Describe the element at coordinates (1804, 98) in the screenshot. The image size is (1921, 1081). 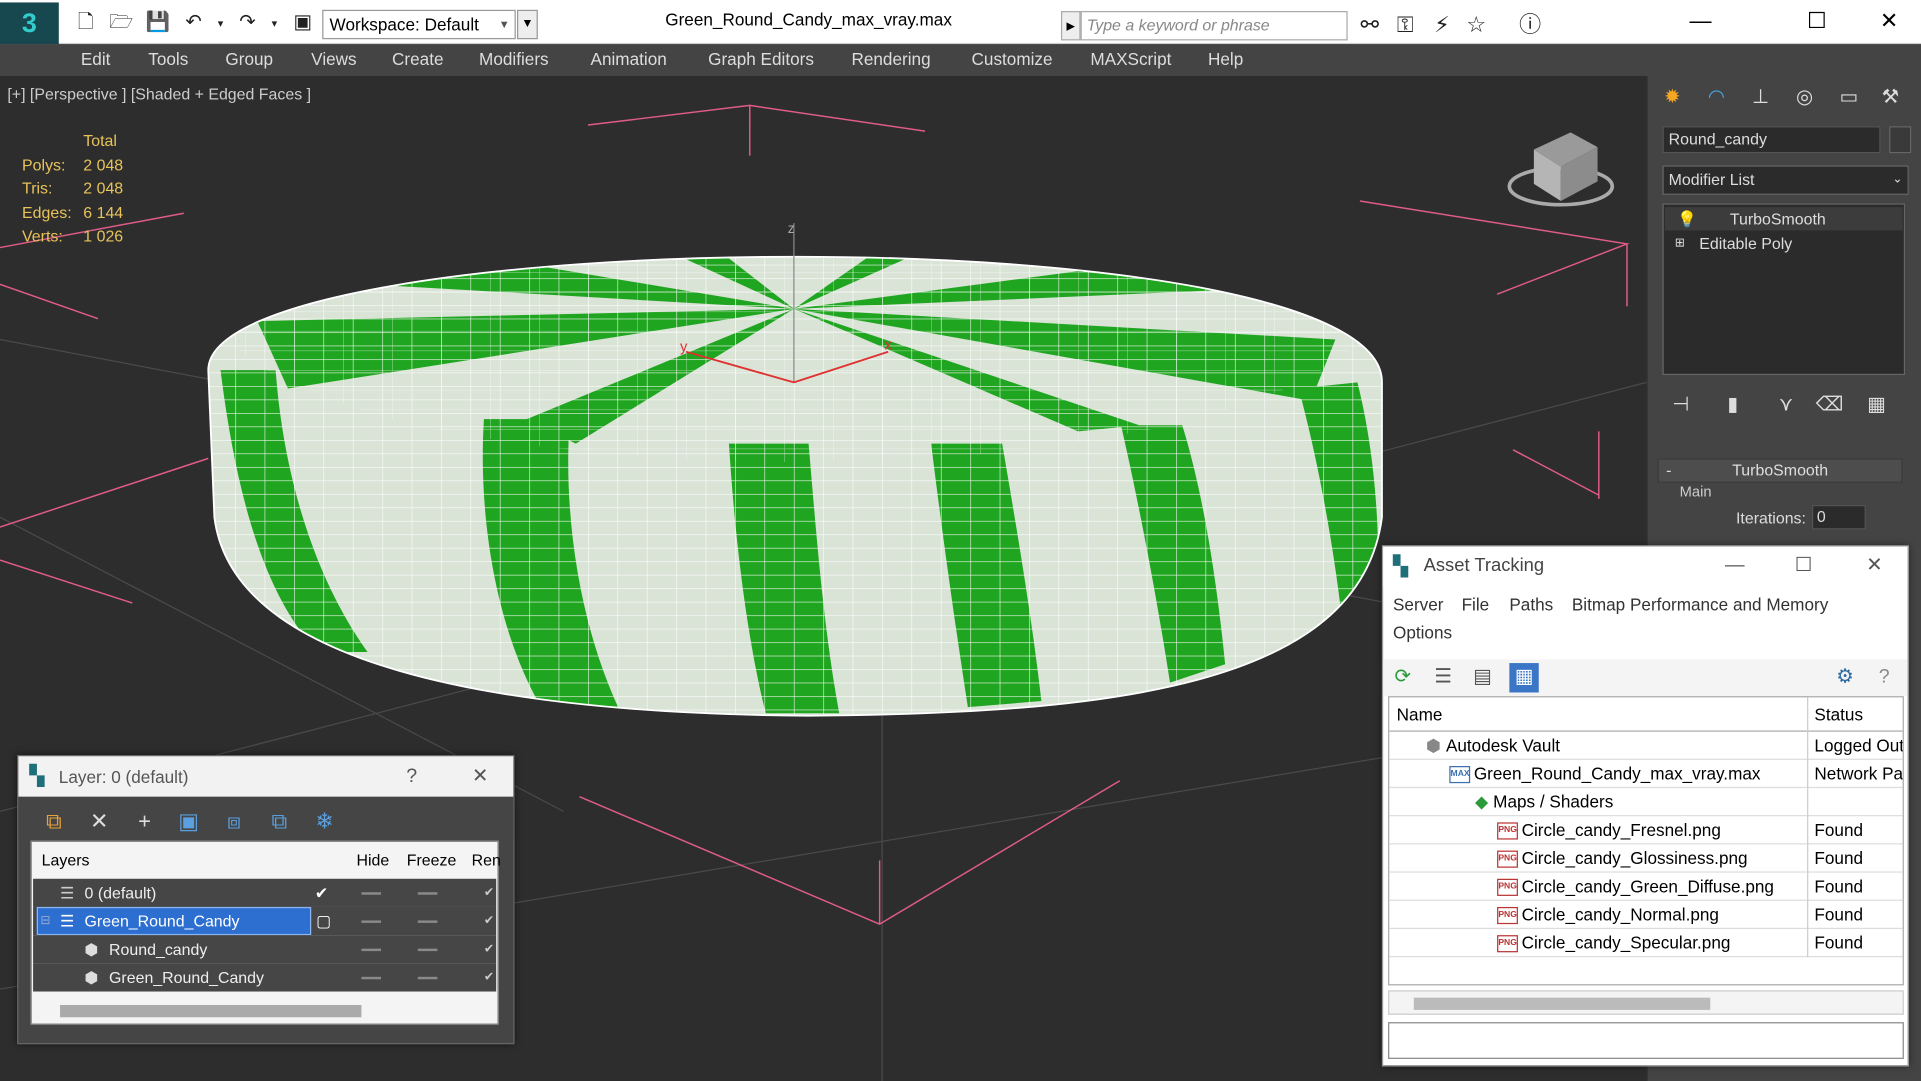
I see `motion-tab-icon: ◎` at that location.